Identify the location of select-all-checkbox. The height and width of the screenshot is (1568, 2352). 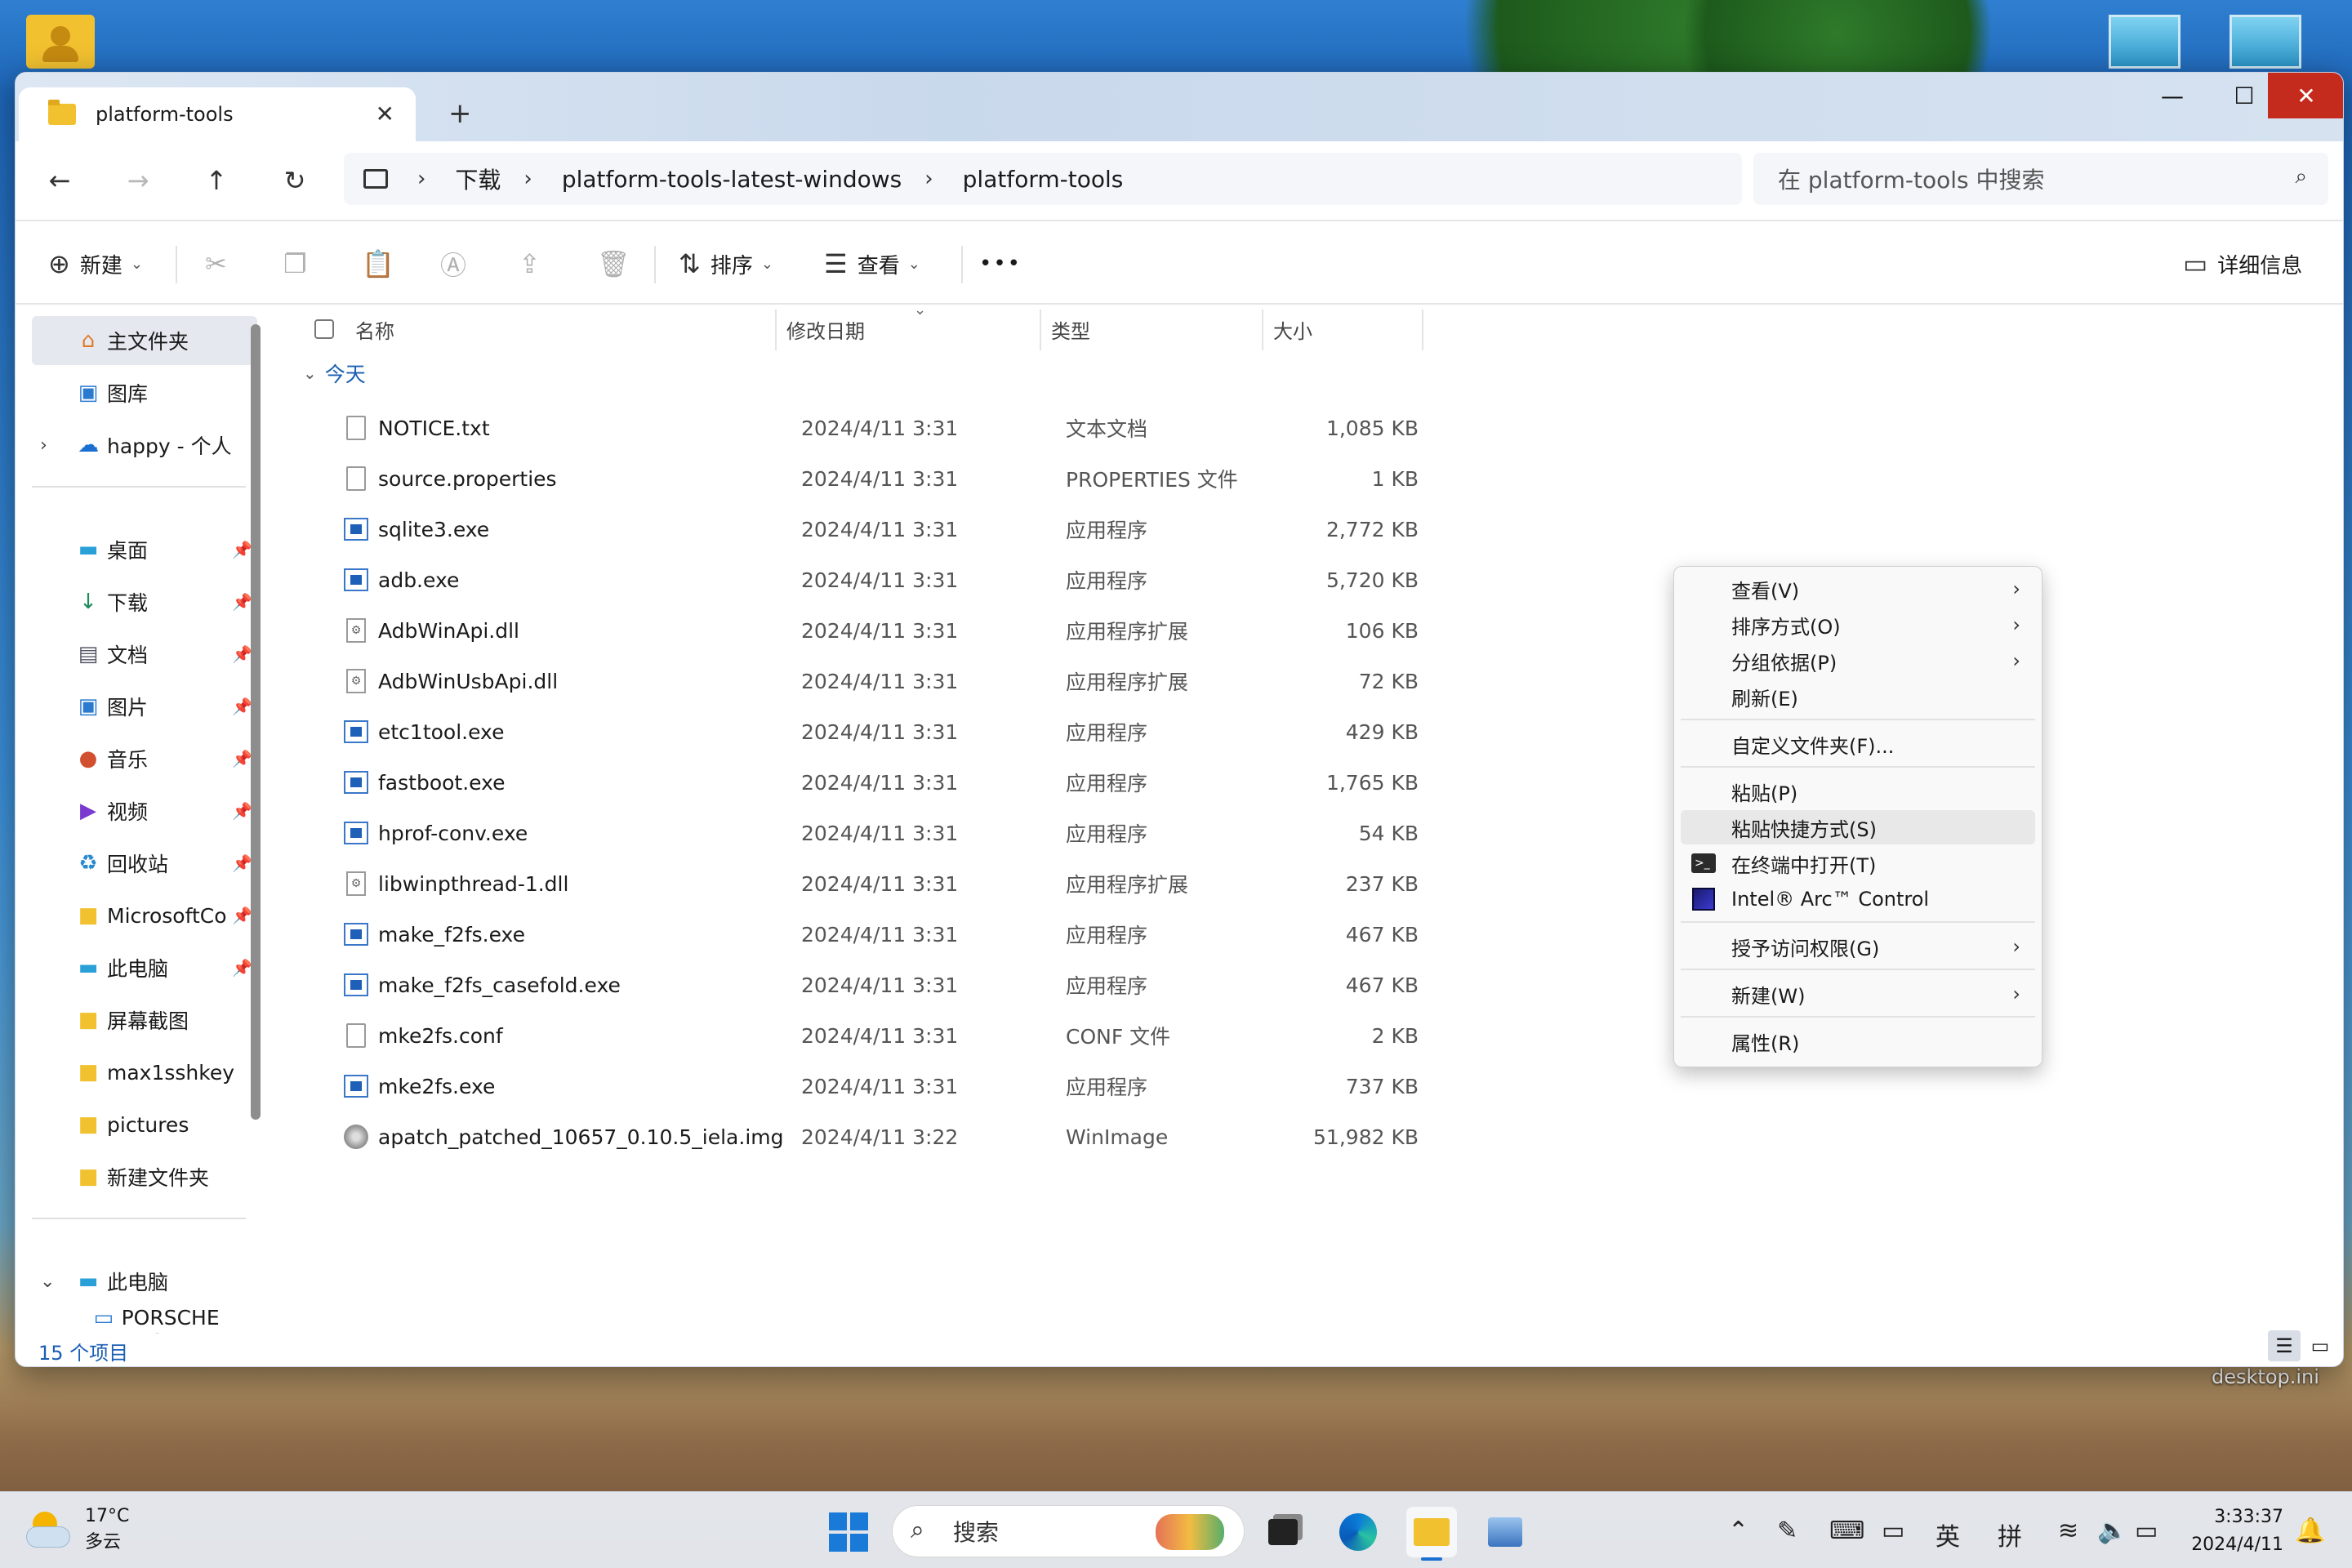
(324, 329).